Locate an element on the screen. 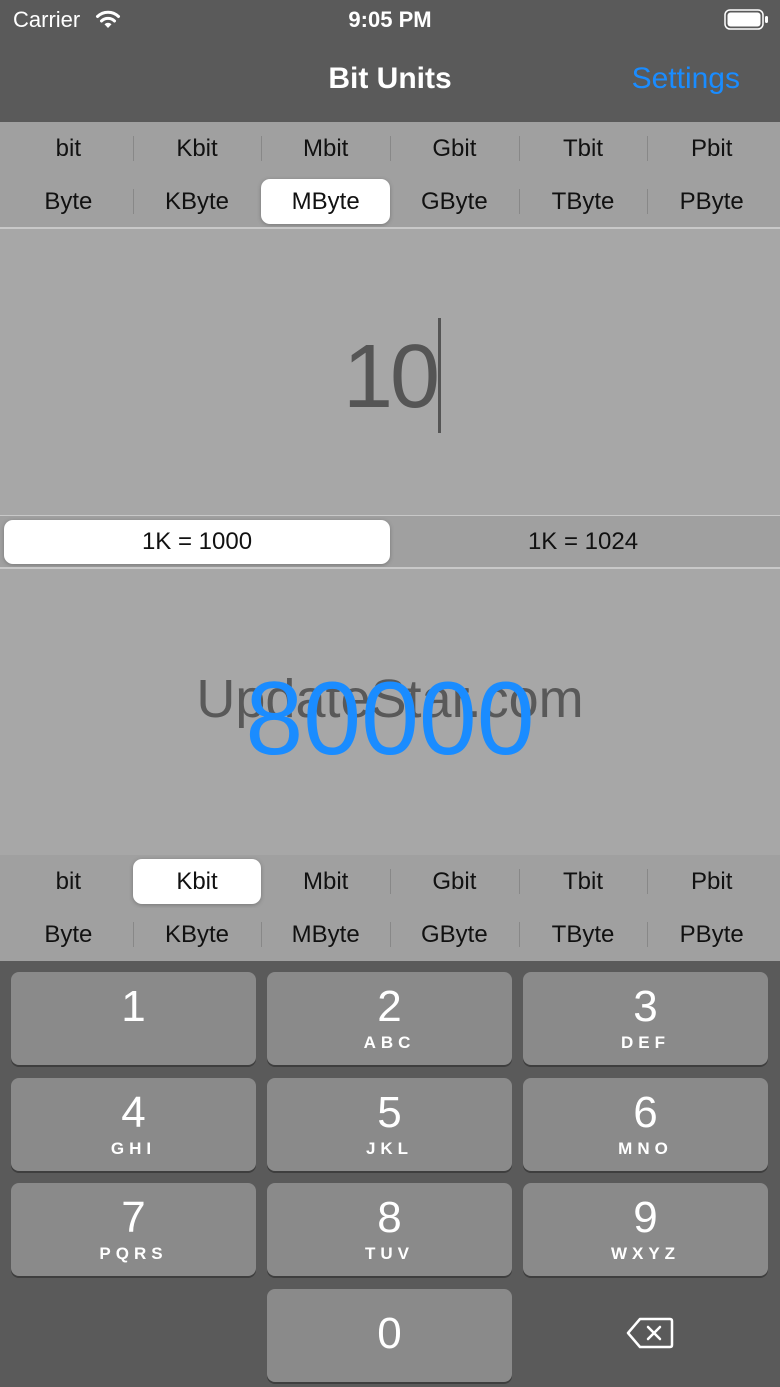 The height and width of the screenshot is (1387, 780). key-letters: DEF is located at coordinates (645, 1042).